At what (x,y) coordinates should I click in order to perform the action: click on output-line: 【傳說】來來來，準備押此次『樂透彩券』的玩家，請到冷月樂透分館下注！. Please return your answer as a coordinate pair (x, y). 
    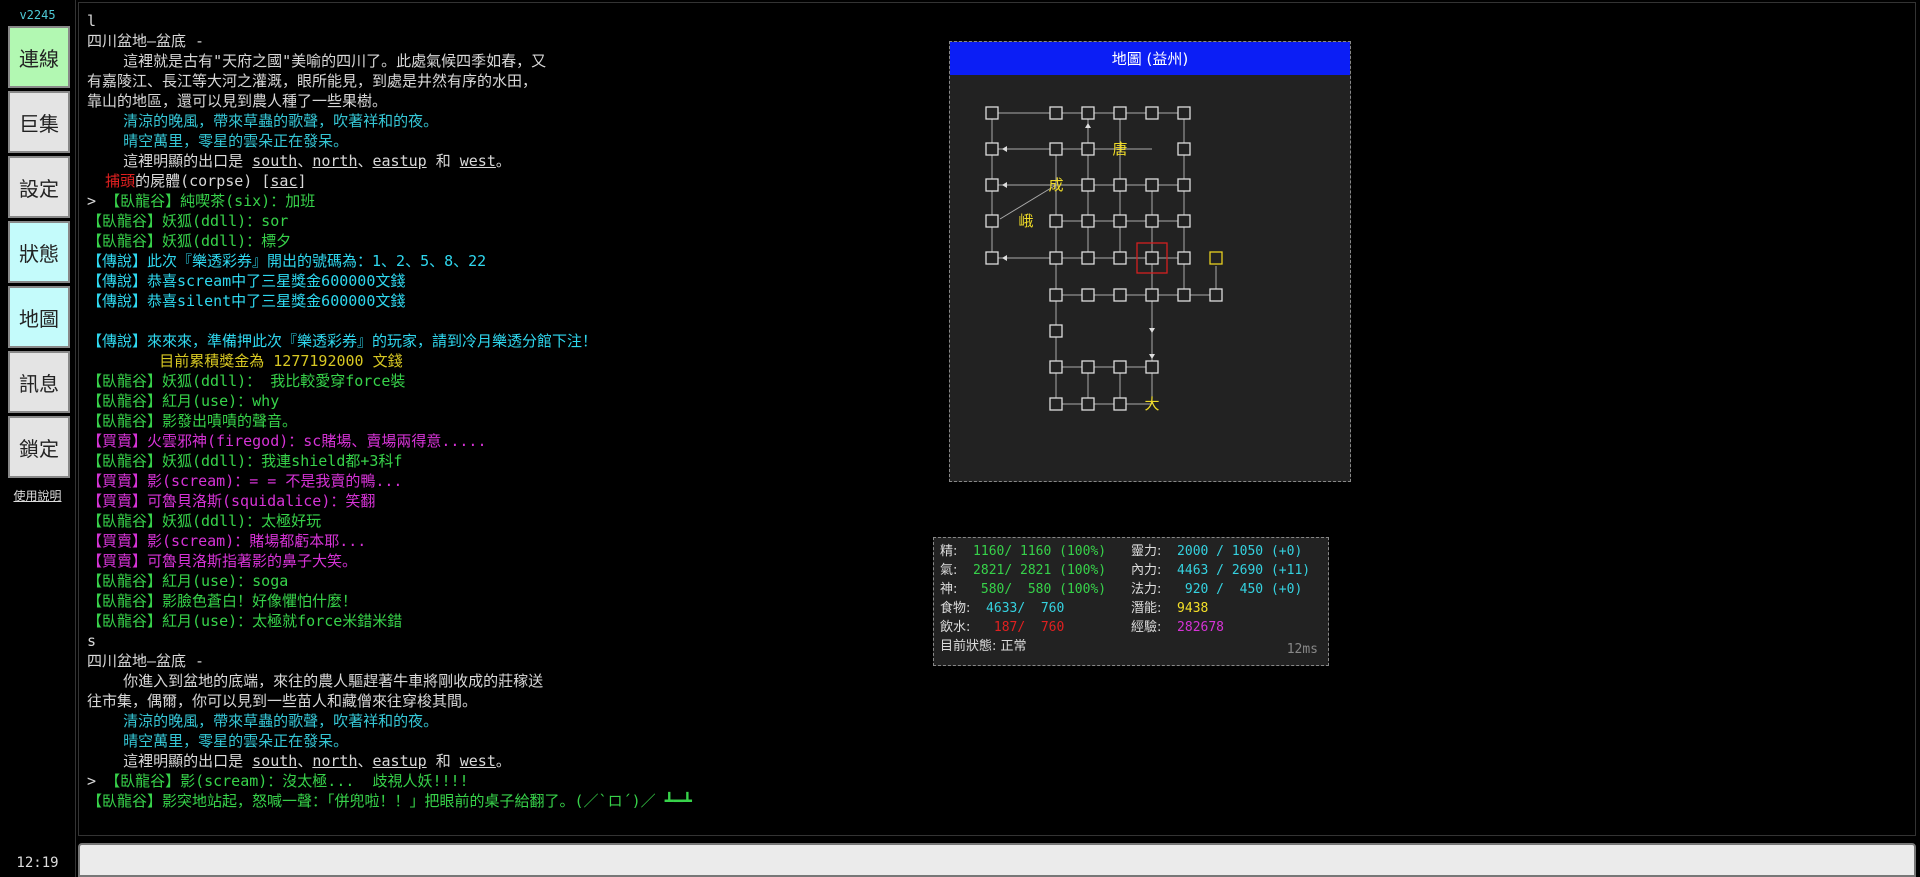
    Looking at the image, I should click on (477, 341).